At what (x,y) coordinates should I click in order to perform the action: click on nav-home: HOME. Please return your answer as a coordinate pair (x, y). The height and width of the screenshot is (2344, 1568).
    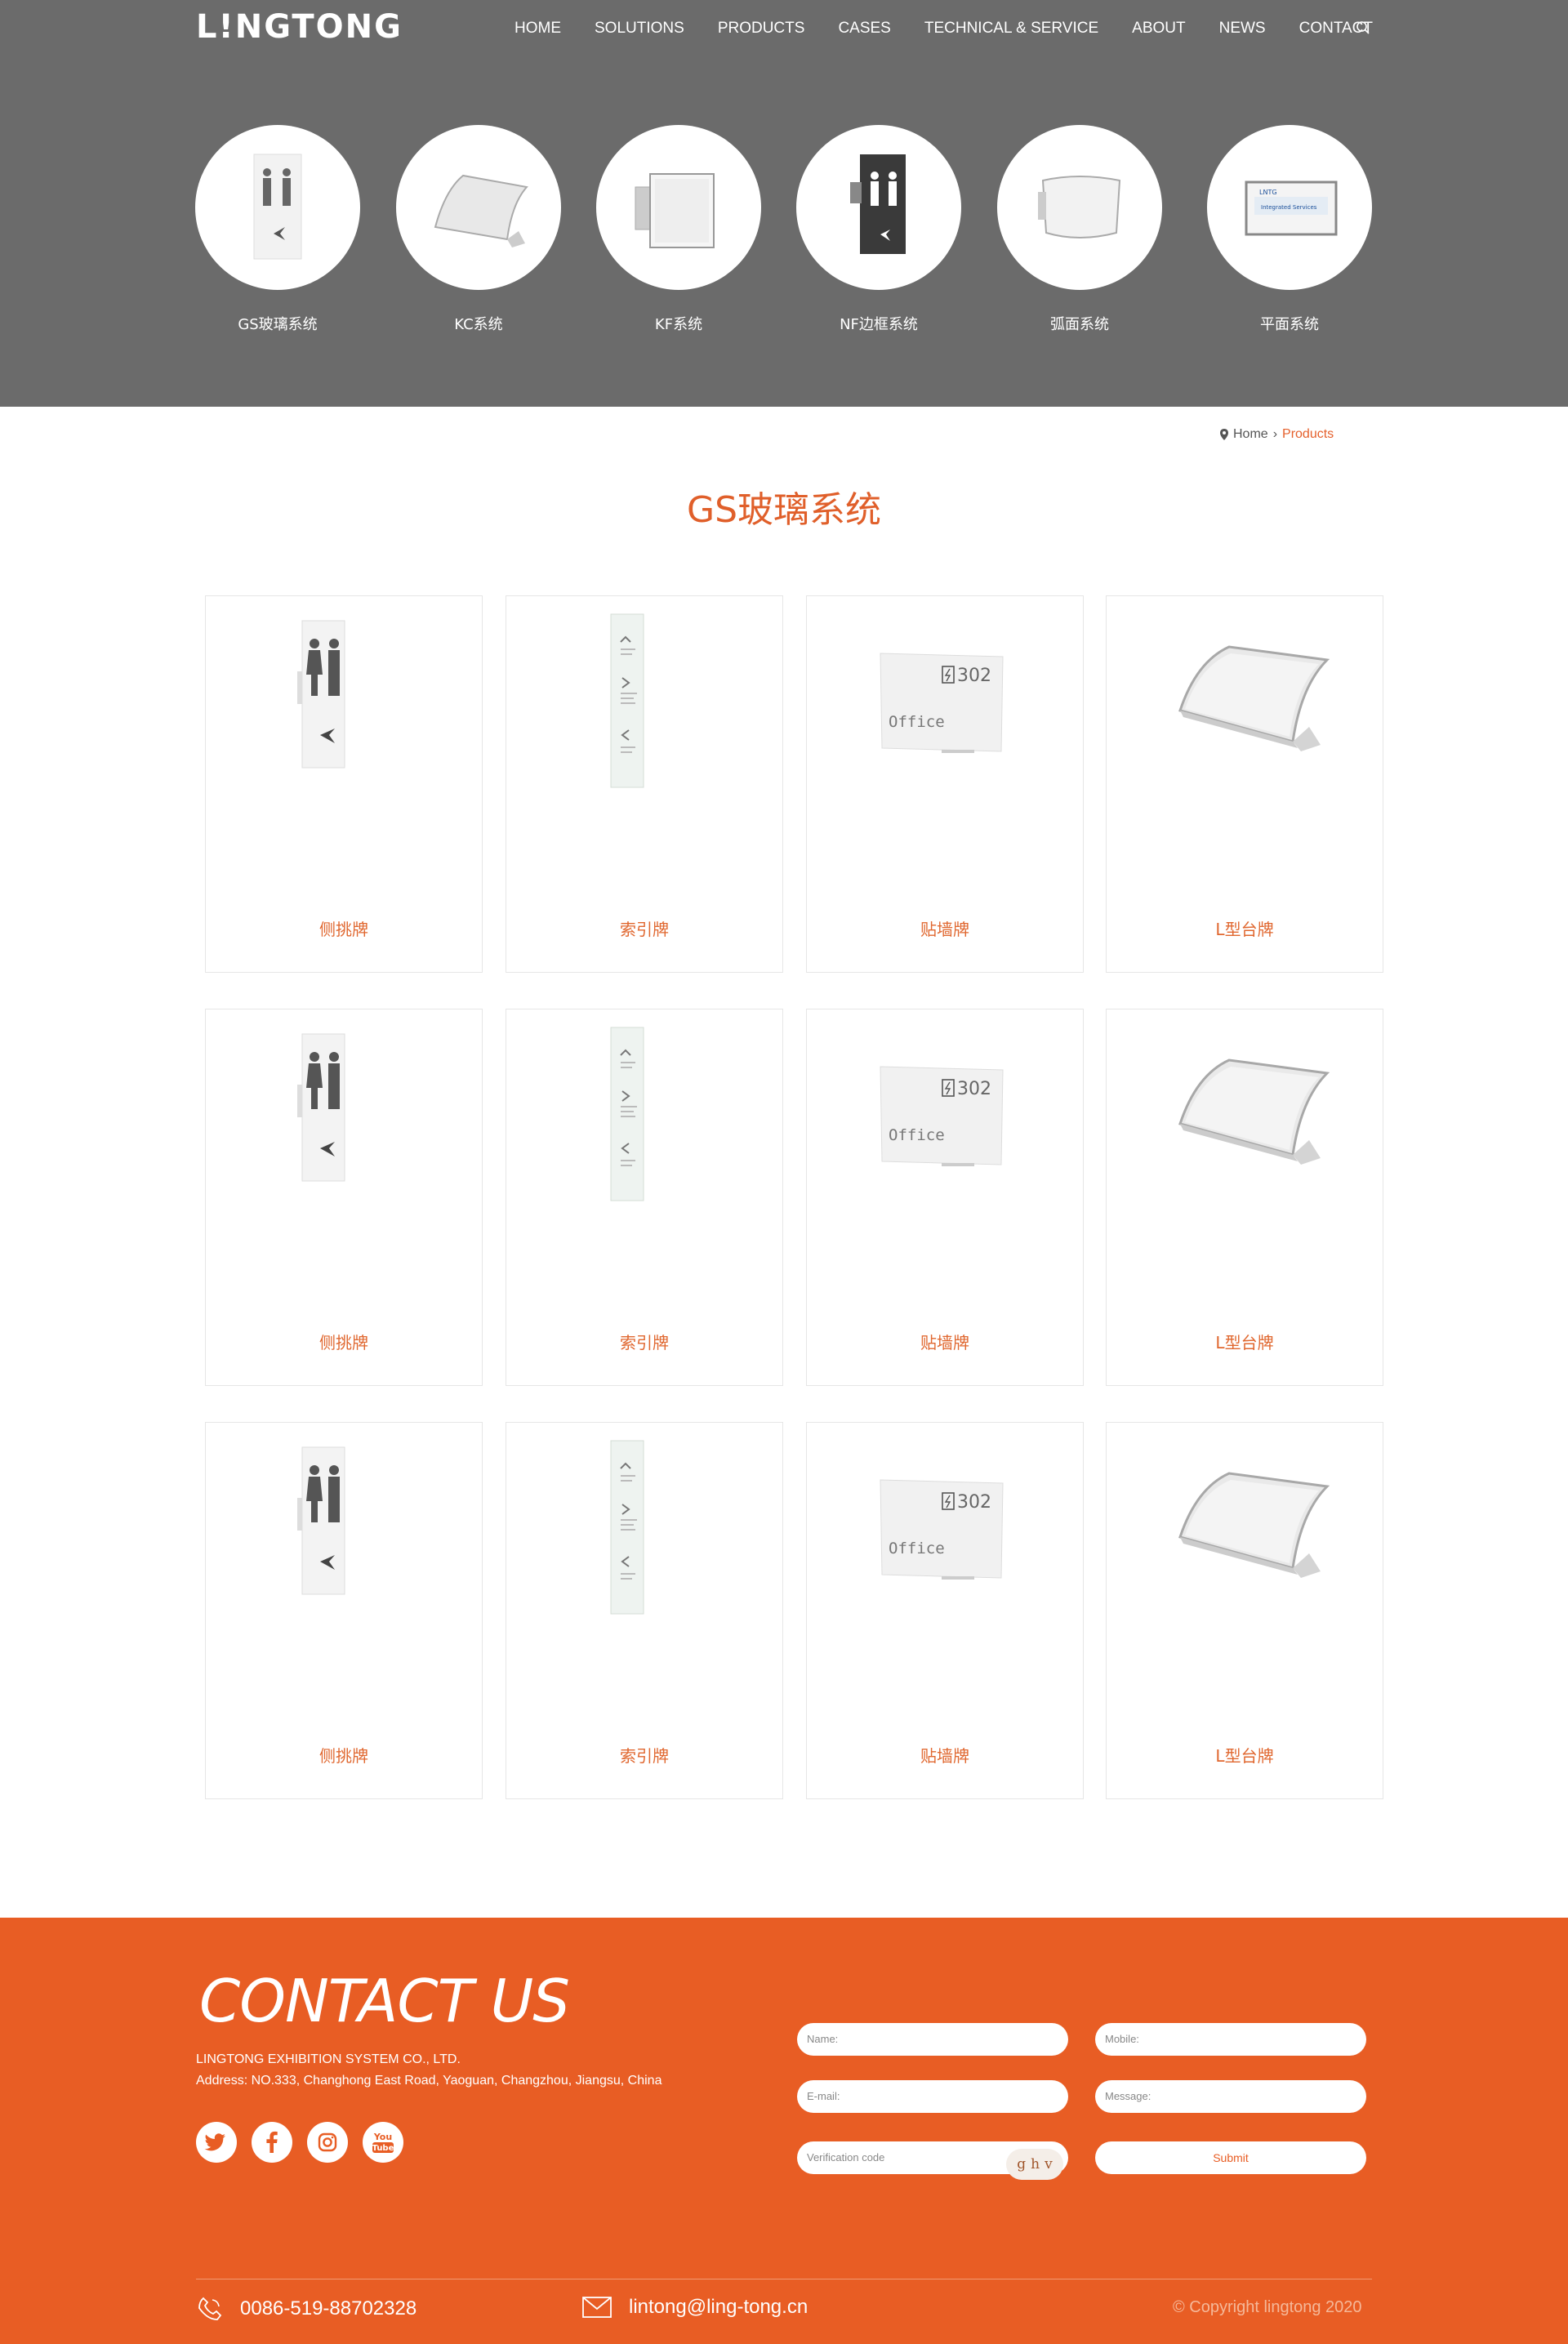
    Looking at the image, I should click on (540, 28).